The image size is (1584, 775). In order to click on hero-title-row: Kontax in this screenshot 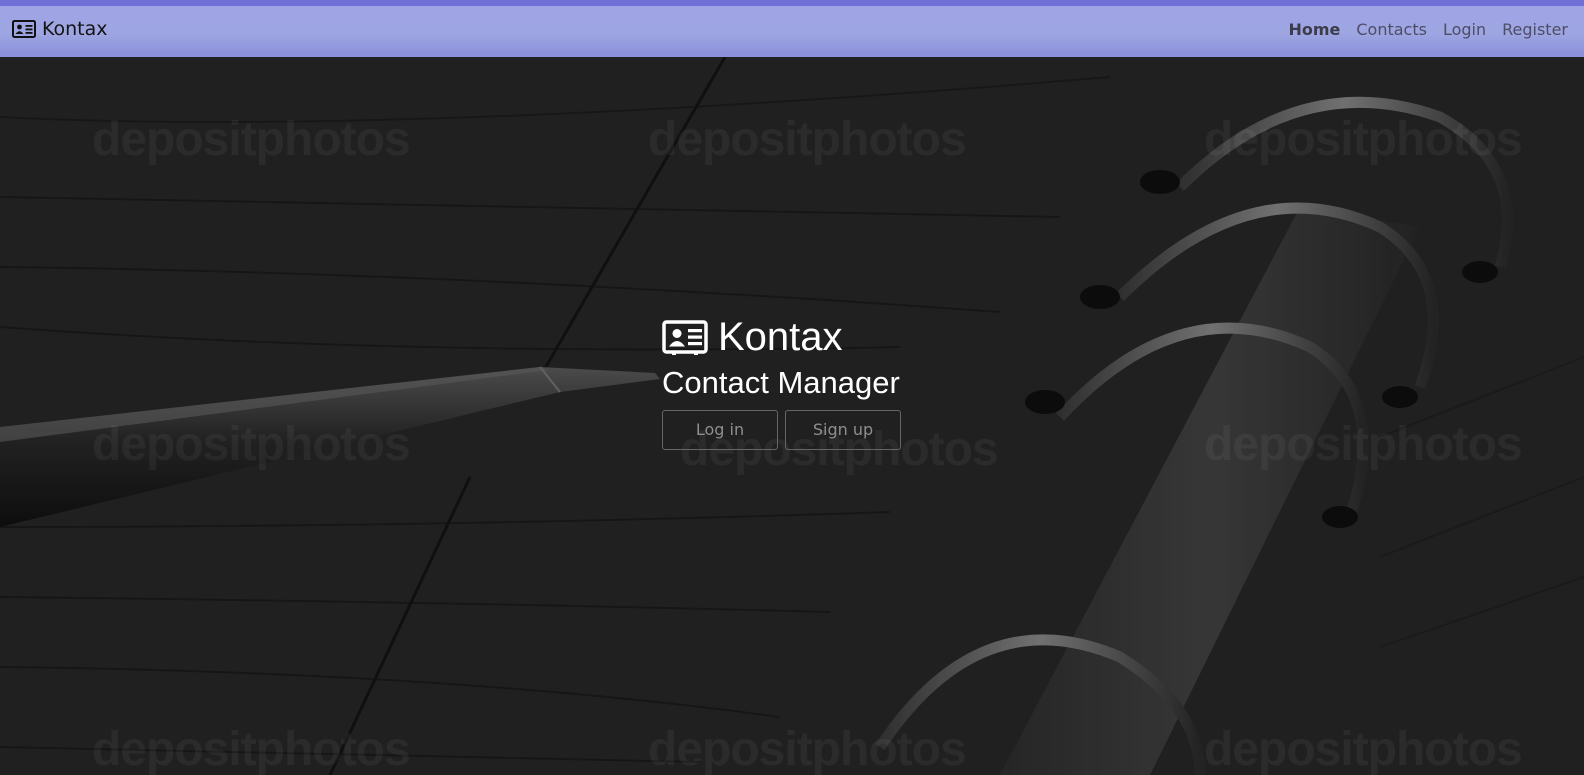, I will do `click(822, 337)`.